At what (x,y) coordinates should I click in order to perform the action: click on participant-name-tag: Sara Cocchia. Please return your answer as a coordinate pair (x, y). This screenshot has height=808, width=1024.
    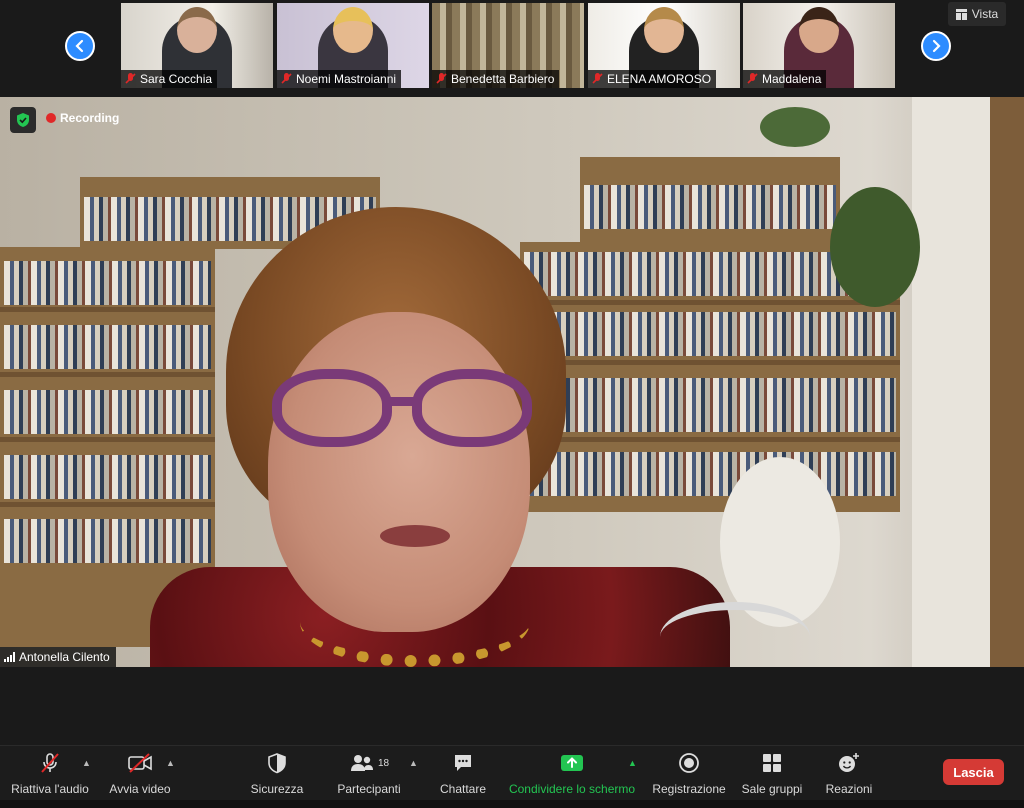
    Looking at the image, I should click on (169, 79).